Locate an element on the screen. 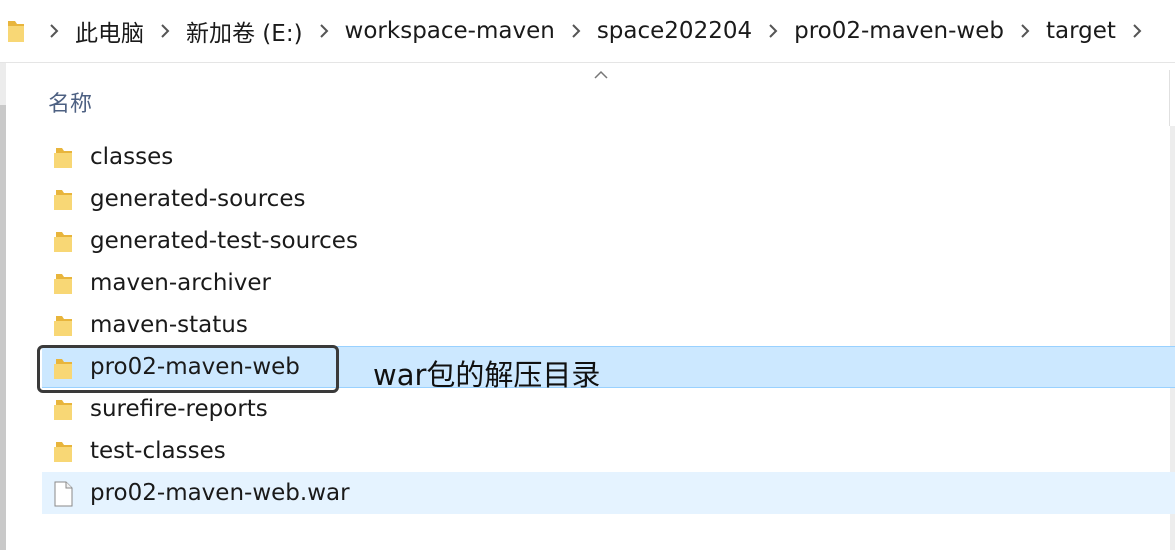  column-header-name: 名称 is located at coordinates (70, 102).